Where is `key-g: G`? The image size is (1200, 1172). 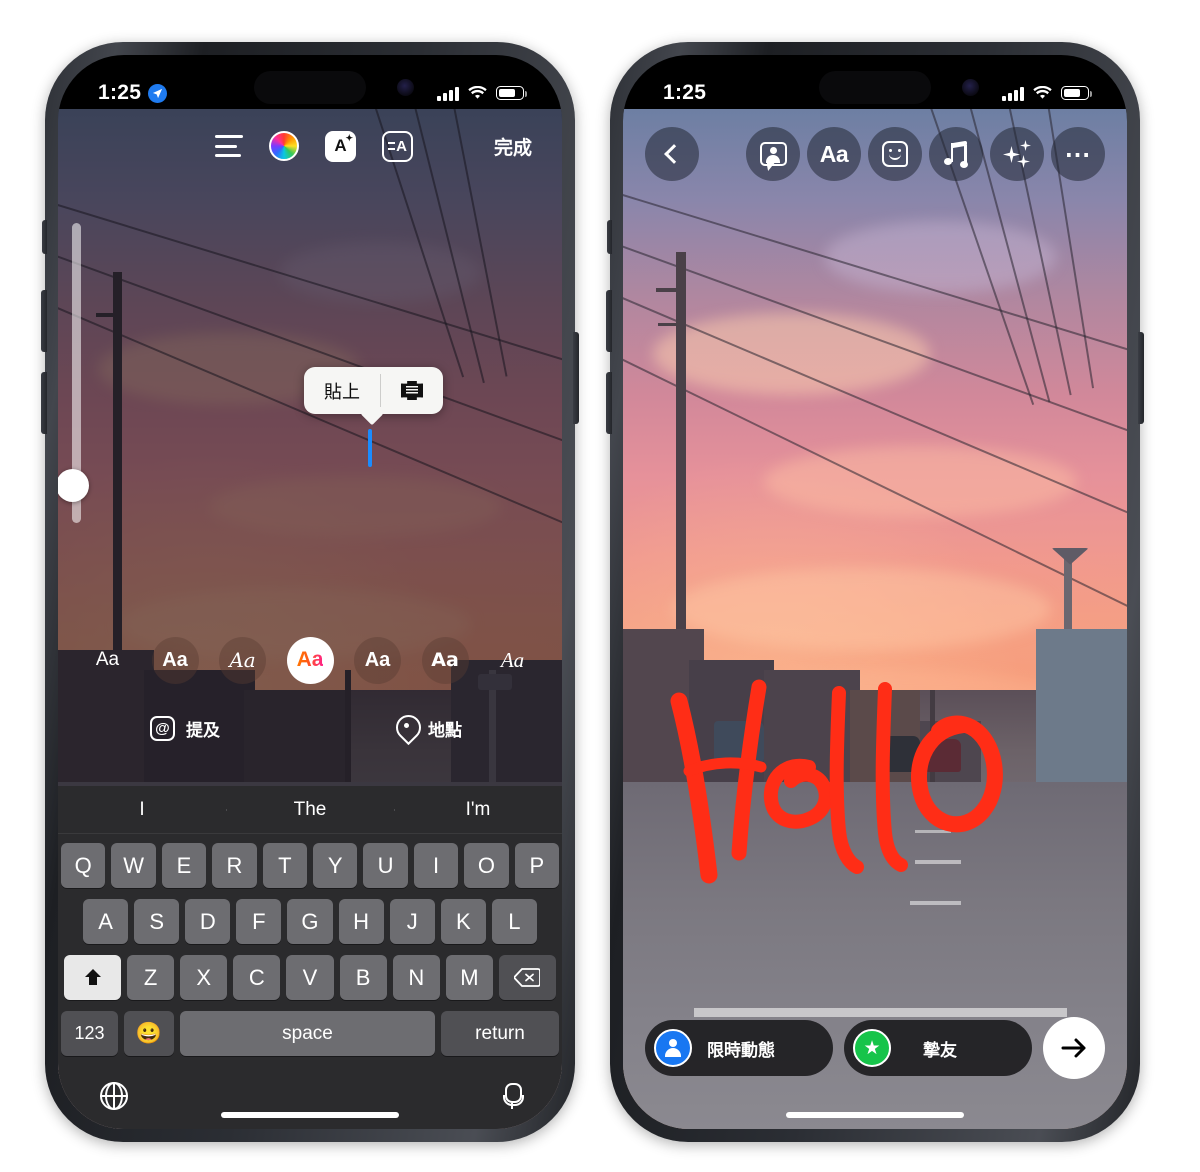 key-g: G is located at coordinates (310, 921).